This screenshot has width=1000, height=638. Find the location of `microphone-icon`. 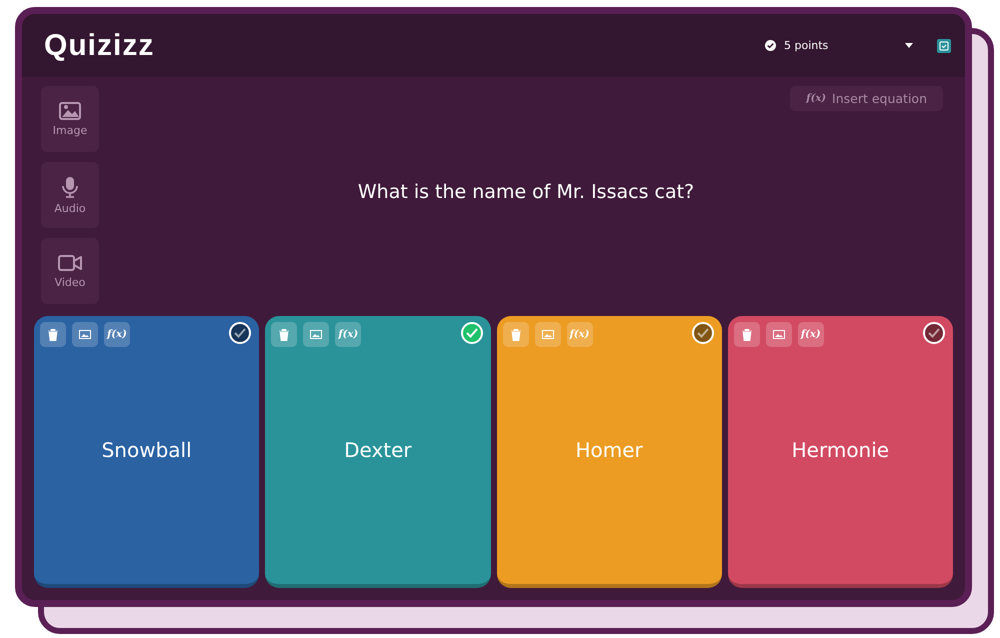

microphone-icon is located at coordinates (70, 187).